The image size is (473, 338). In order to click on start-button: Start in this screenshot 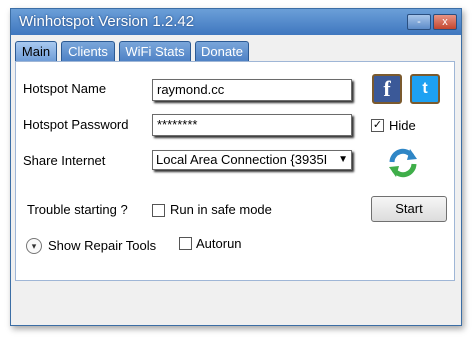, I will do `click(409, 209)`.